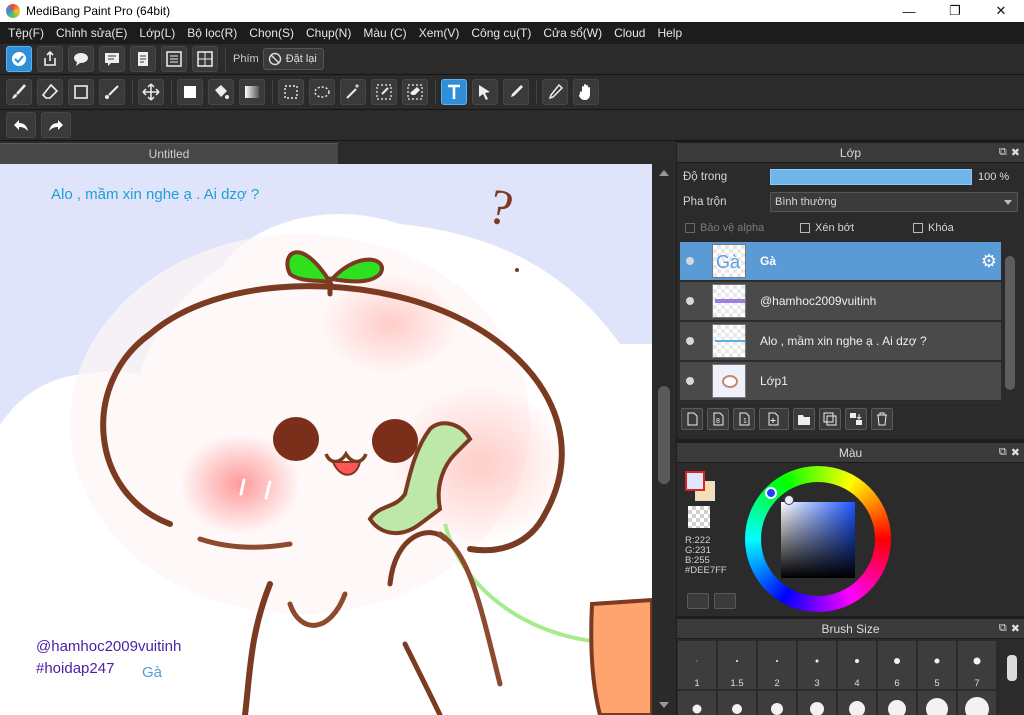 The width and height of the screenshot is (1024, 715). What do you see at coordinates (157, 33) in the screenshot?
I see `menu-layer: Lớp(L)` at bounding box center [157, 33].